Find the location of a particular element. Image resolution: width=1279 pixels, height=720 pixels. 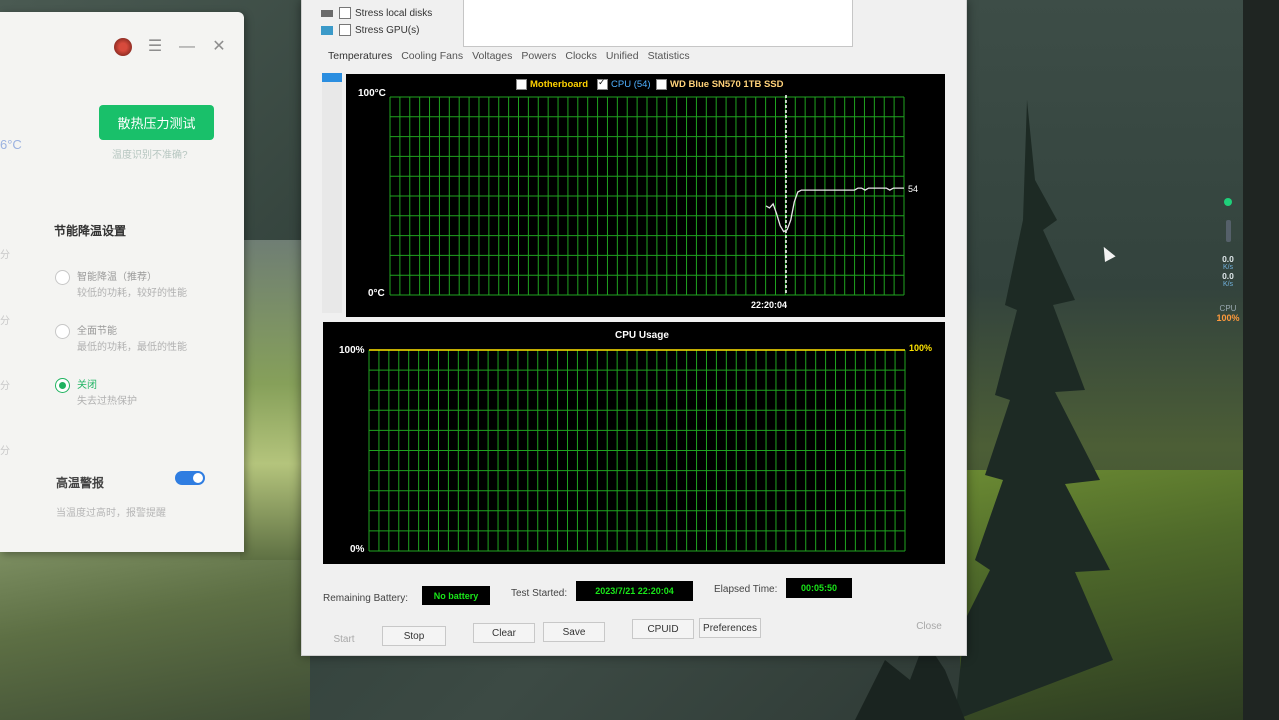

checkbox-label: Stress local disks is located at coordinates (394, 13).